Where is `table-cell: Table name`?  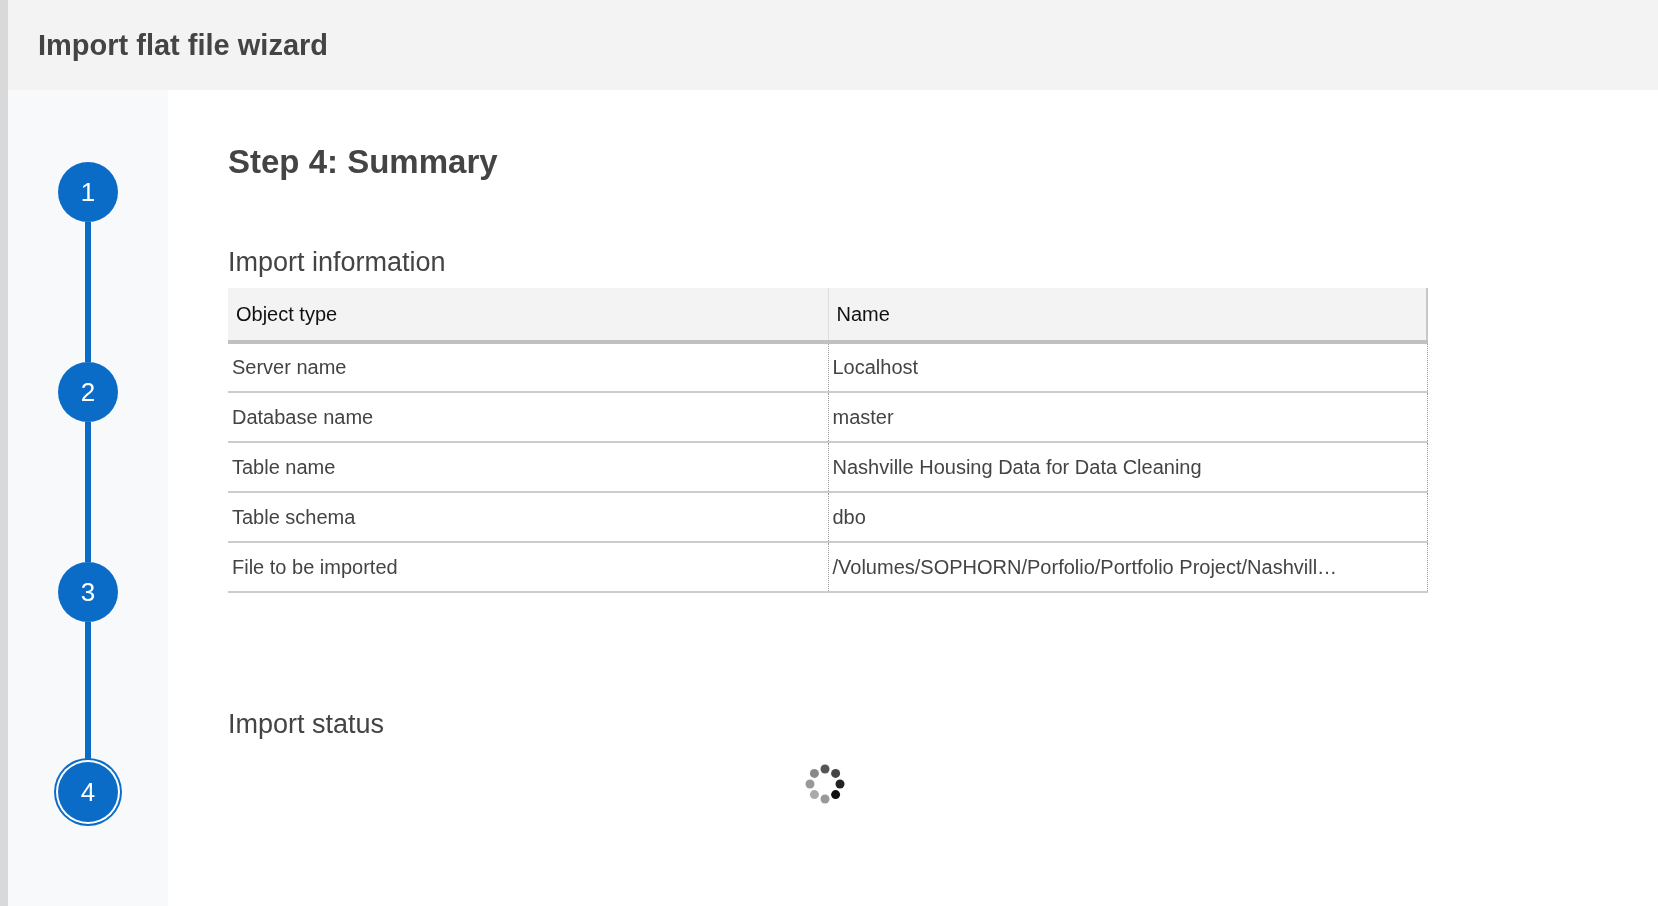
table-cell: Table name is located at coordinates (528, 467).